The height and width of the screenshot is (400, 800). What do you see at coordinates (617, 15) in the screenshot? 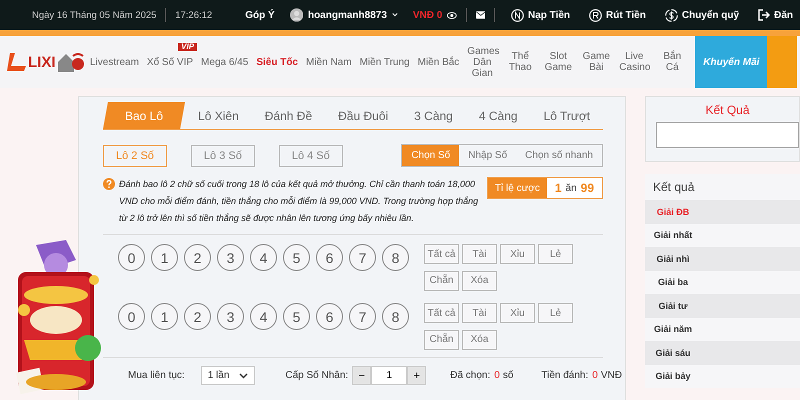
I see `header-link: Rút Tiền` at bounding box center [617, 15].